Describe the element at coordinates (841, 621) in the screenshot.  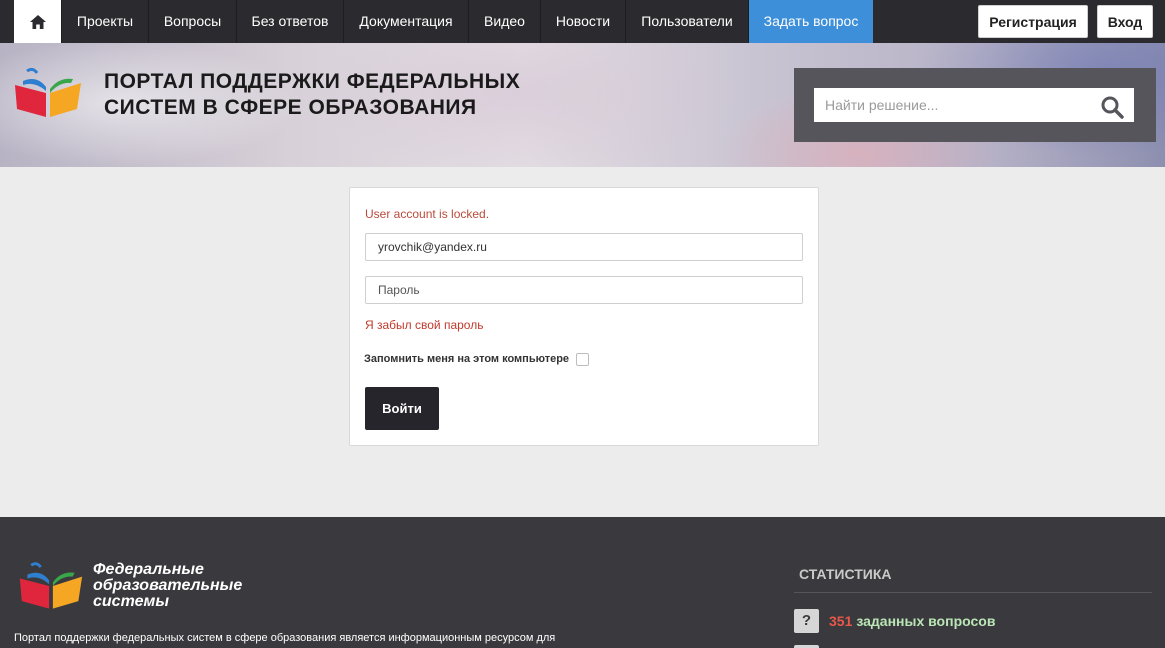
I see `stat-questions-count: 351` at that location.